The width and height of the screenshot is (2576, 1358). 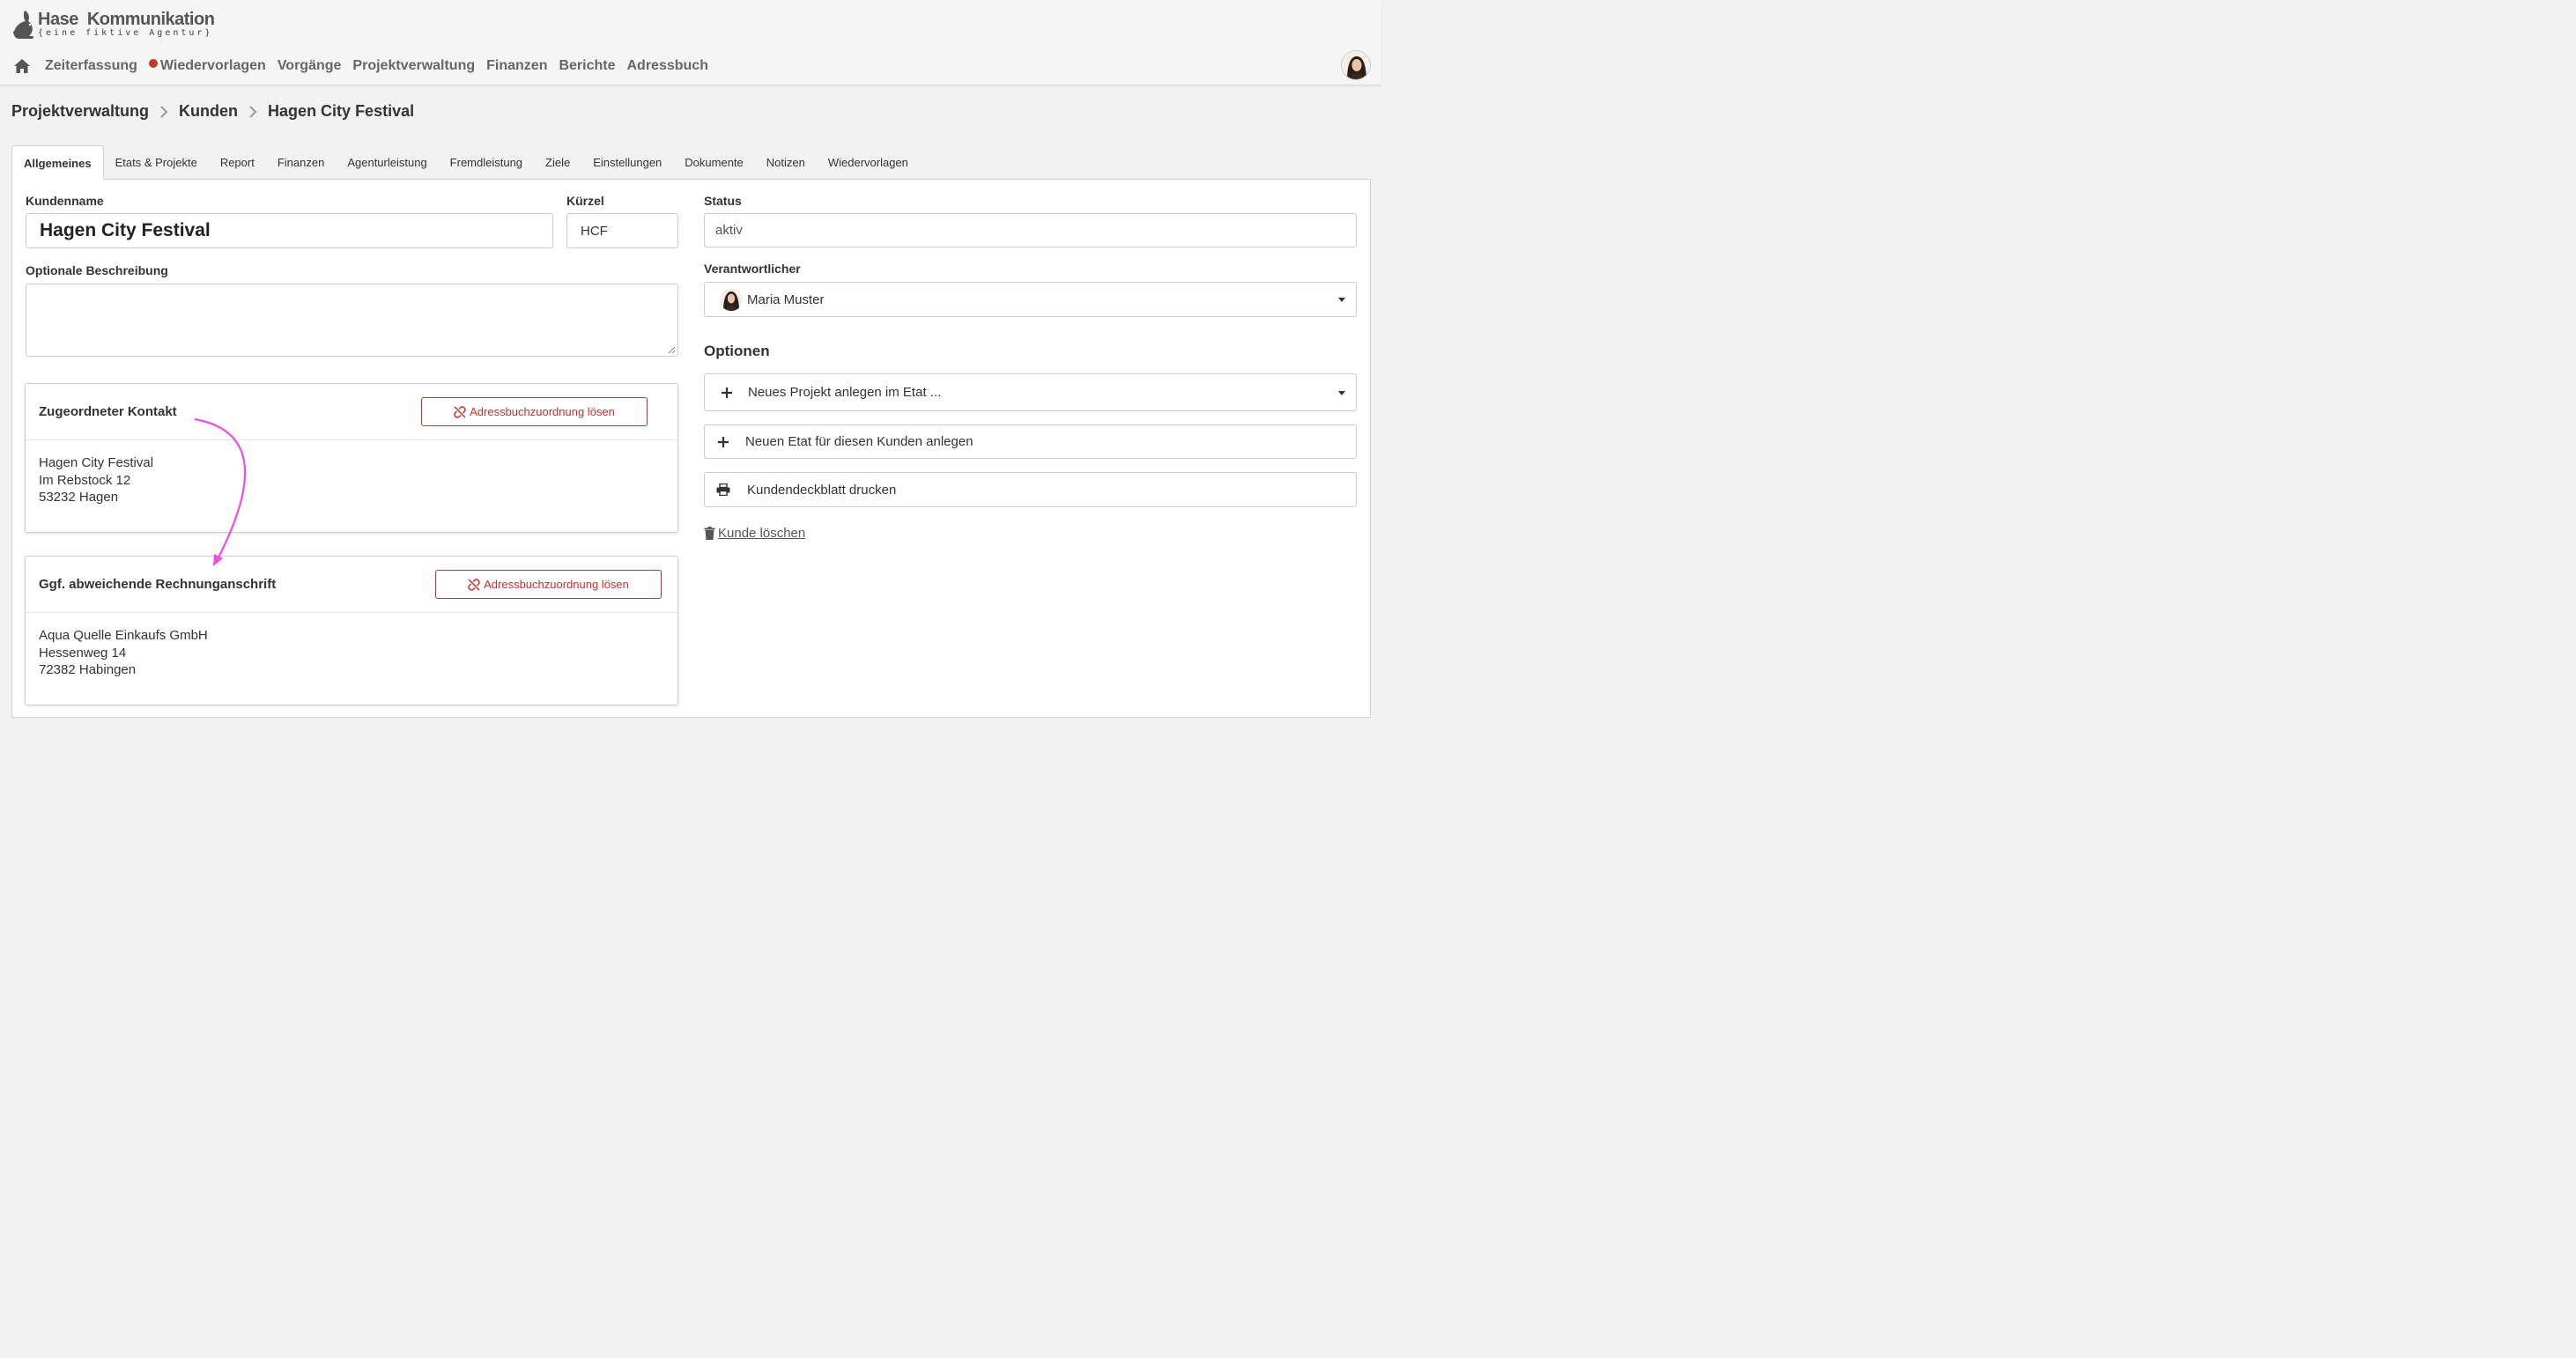 What do you see at coordinates (709, 533) in the screenshot?
I see `trash-icon` at bounding box center [709, 533].